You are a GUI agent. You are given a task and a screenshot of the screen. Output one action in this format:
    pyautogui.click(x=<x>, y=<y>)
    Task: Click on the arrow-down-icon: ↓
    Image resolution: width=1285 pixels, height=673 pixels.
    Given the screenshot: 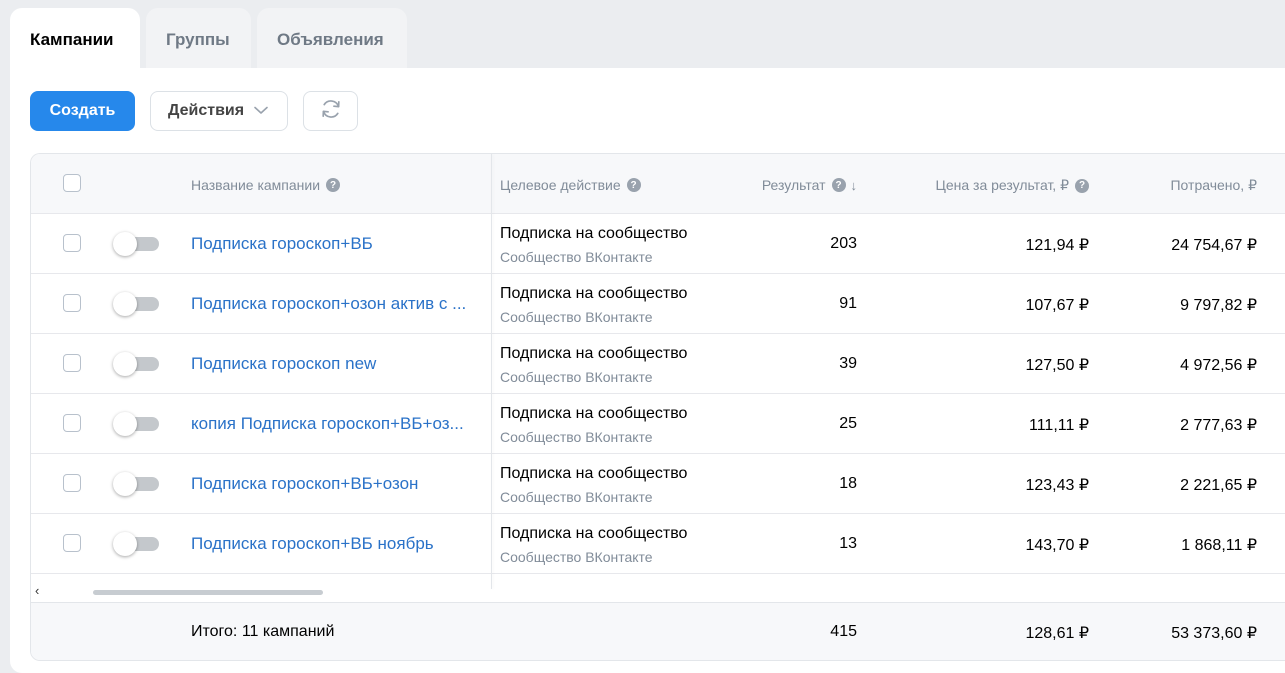 What is the action you would take?
    pyautogui.click(x=854, y=185)
    